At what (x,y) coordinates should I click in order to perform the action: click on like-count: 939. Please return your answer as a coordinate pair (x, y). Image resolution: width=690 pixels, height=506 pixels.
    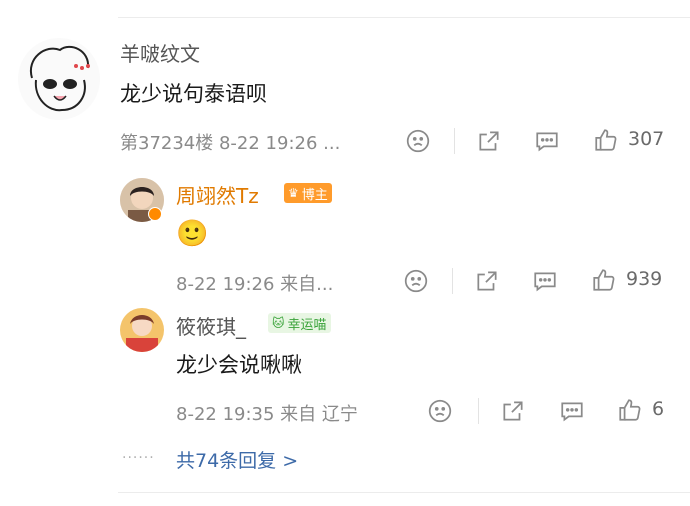
    Looking at the image, I should click on (644, 279).